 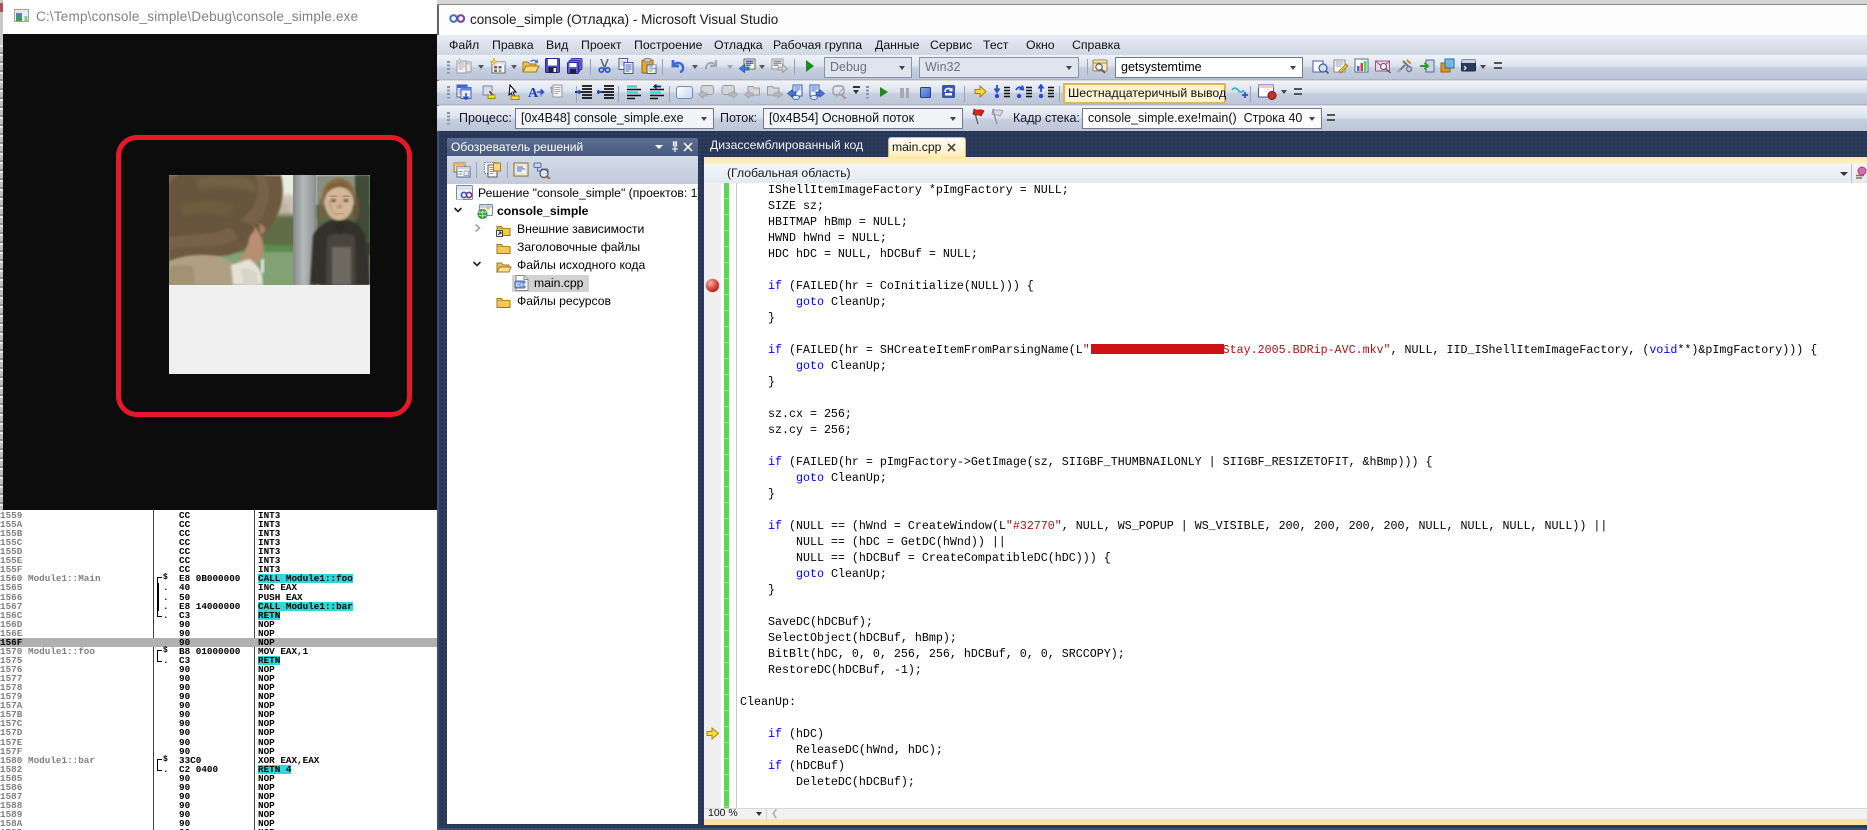 I want to click on svg-text: C++, so click(x=522, y=286).